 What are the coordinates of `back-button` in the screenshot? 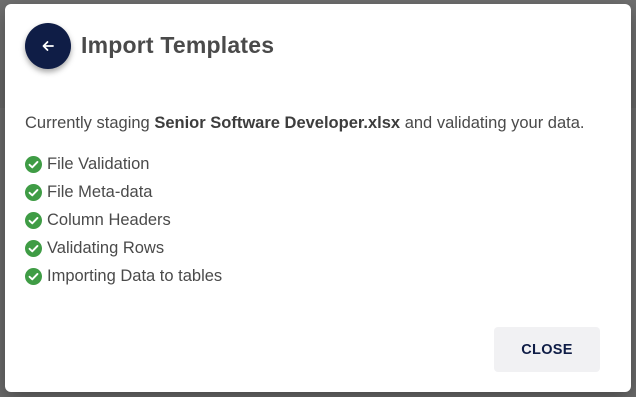 It's located at (48, 46).